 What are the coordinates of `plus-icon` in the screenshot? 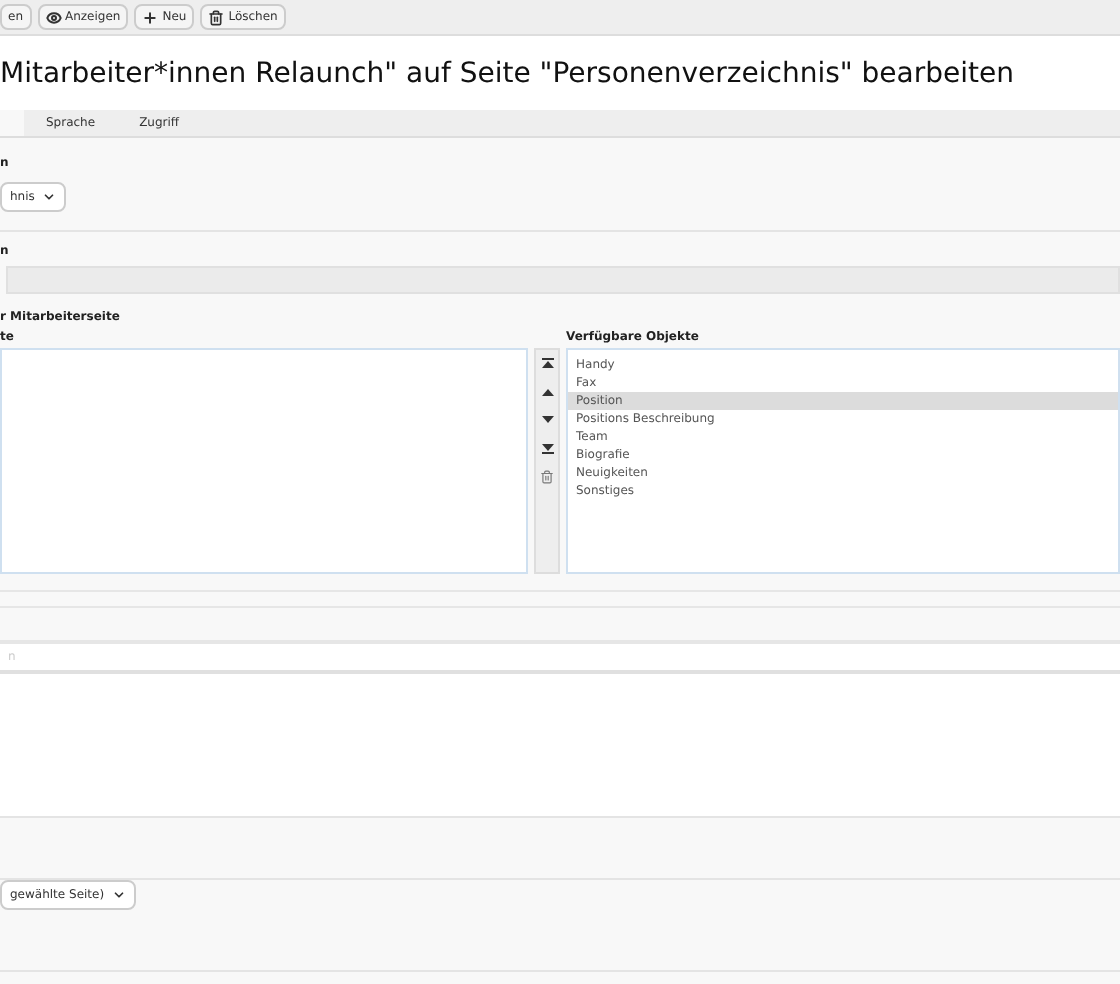 It's located at (150, 17).